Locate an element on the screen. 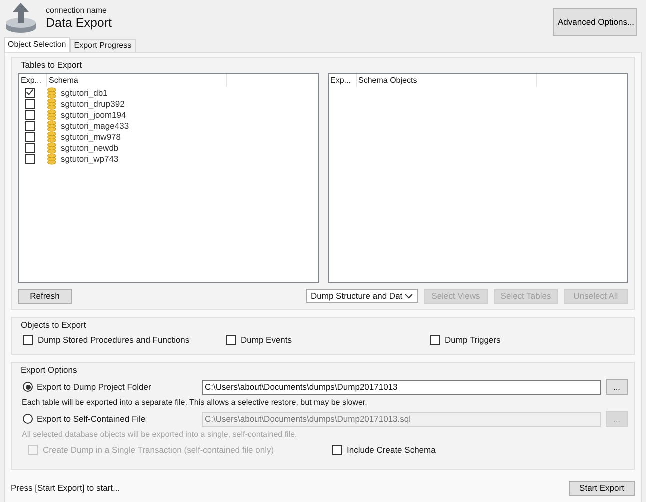 The width and height of the screenshot is (646, 502). path-field: C:\Users\about\Documents\dumps\Dump20171013 is located at coordinates (401, 387).